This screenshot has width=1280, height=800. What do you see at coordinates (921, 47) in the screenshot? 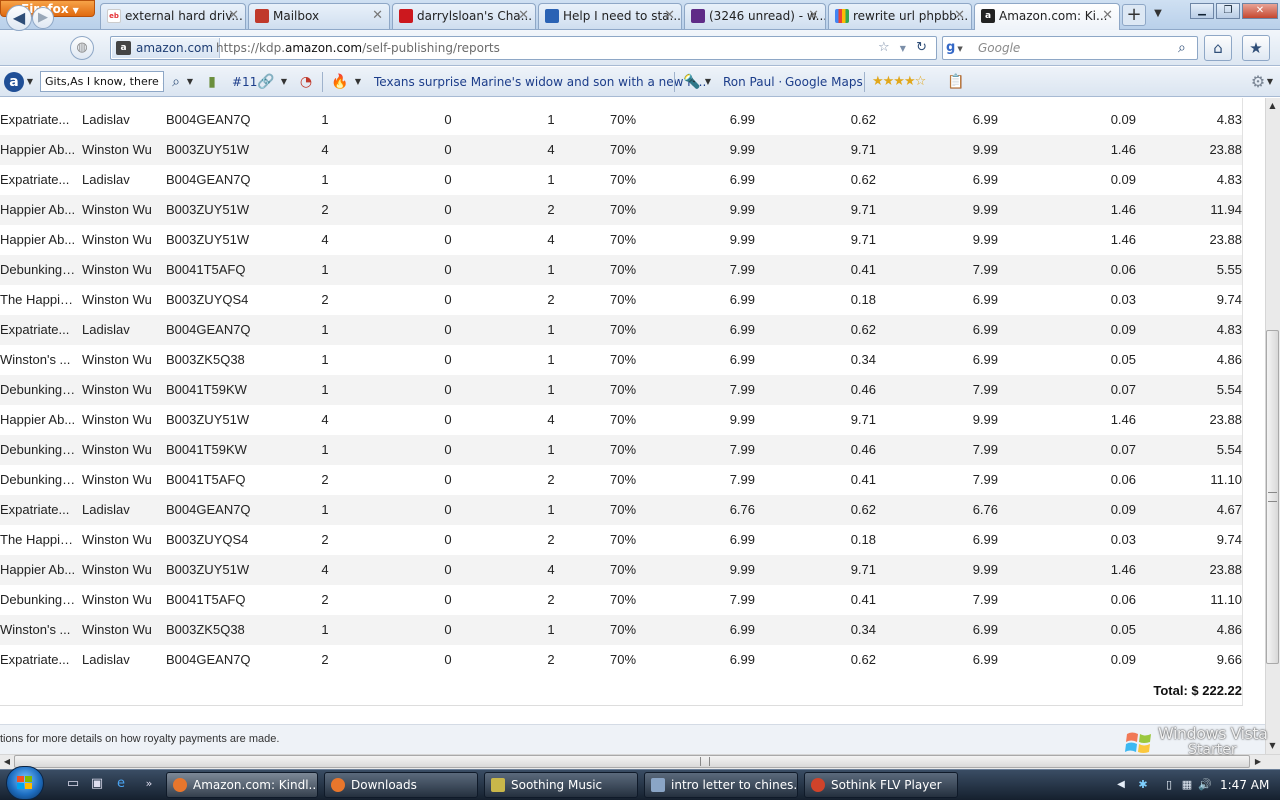
I see `reload-icon: ↻` at bounding box center [921, 47].